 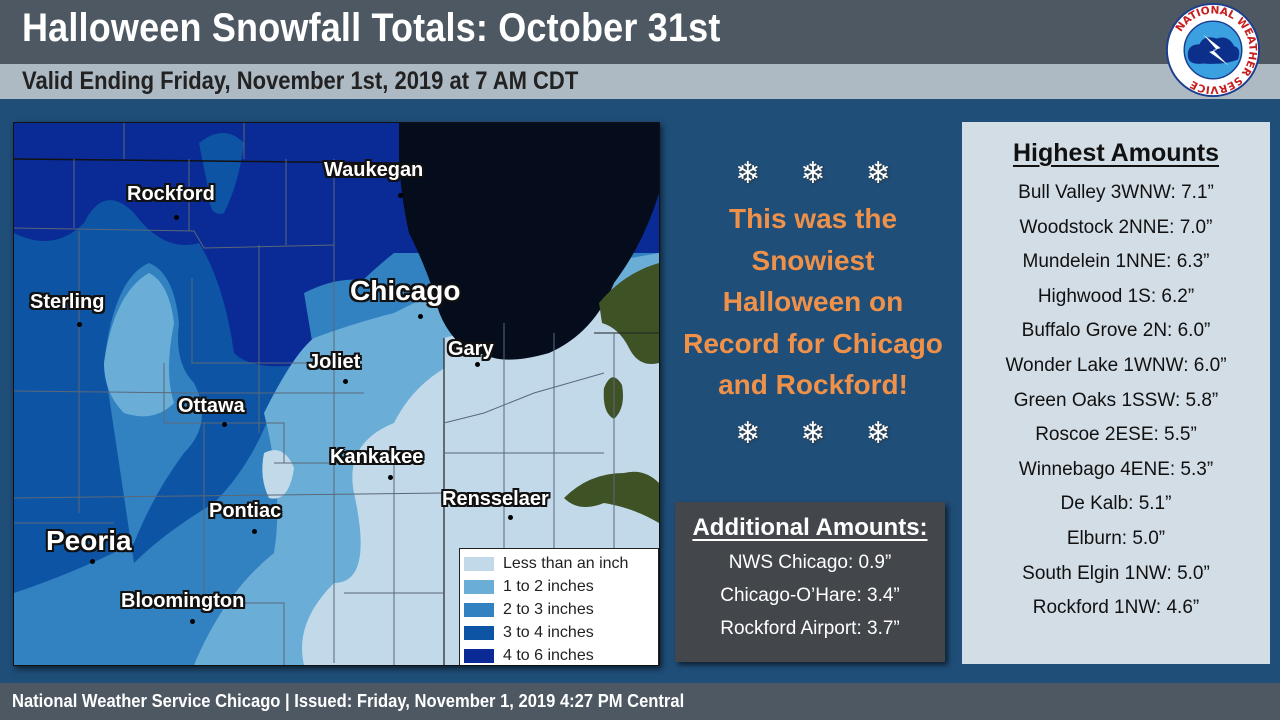 What do you see at coordinates (813, 260) in the screenshot?
I see `record-line: Snowiest` at bounding box center [813, 260].